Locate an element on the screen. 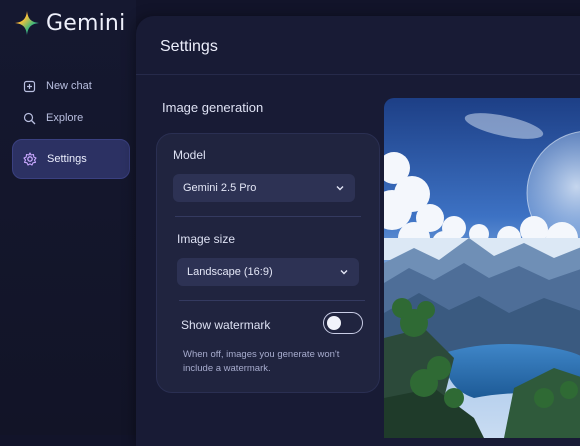 The image size is (580, 446). toggle-knob is located at coordinates (334, 322).